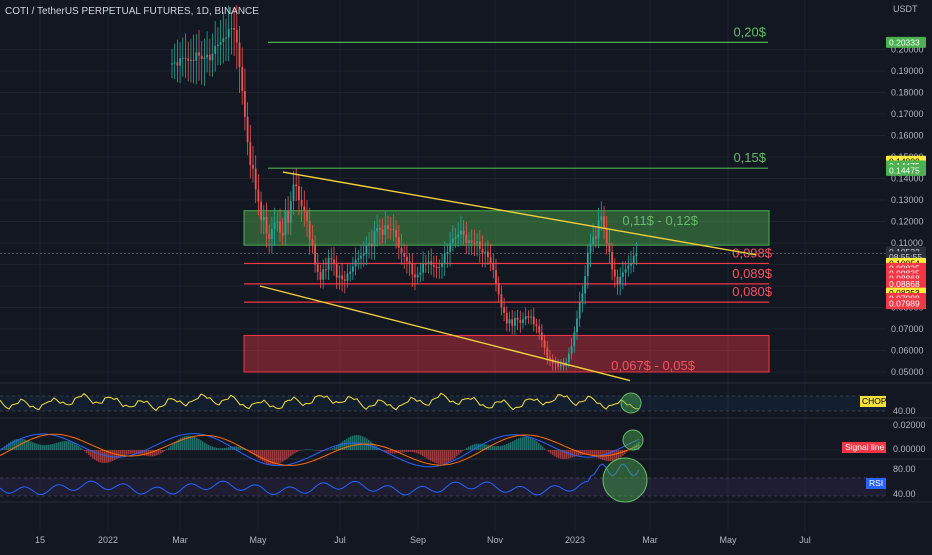 Image resolution: width=932 pixels, height=555 pixels. What do you see at coordinates (904, 494) in the screenshot?
I see `rsi-tick: 40.00` at bounding box center [904, 494].